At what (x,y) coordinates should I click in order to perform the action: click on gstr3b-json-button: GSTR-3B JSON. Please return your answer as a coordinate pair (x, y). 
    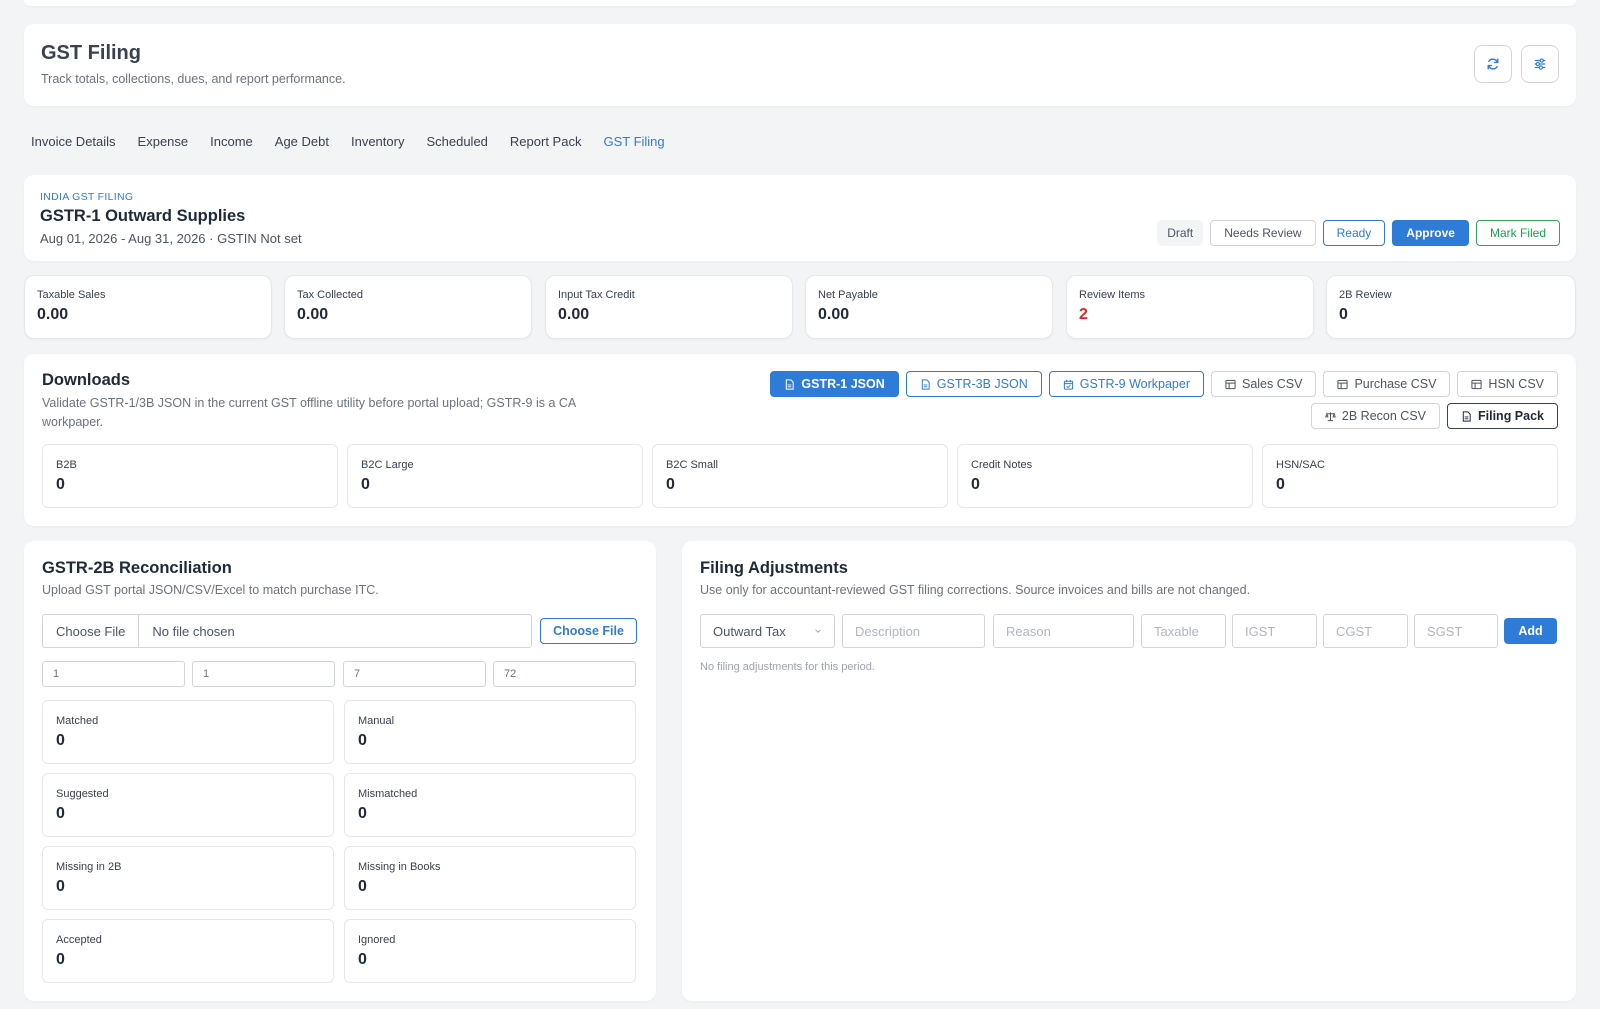
    Looking at the image, I should click on (973, 384).